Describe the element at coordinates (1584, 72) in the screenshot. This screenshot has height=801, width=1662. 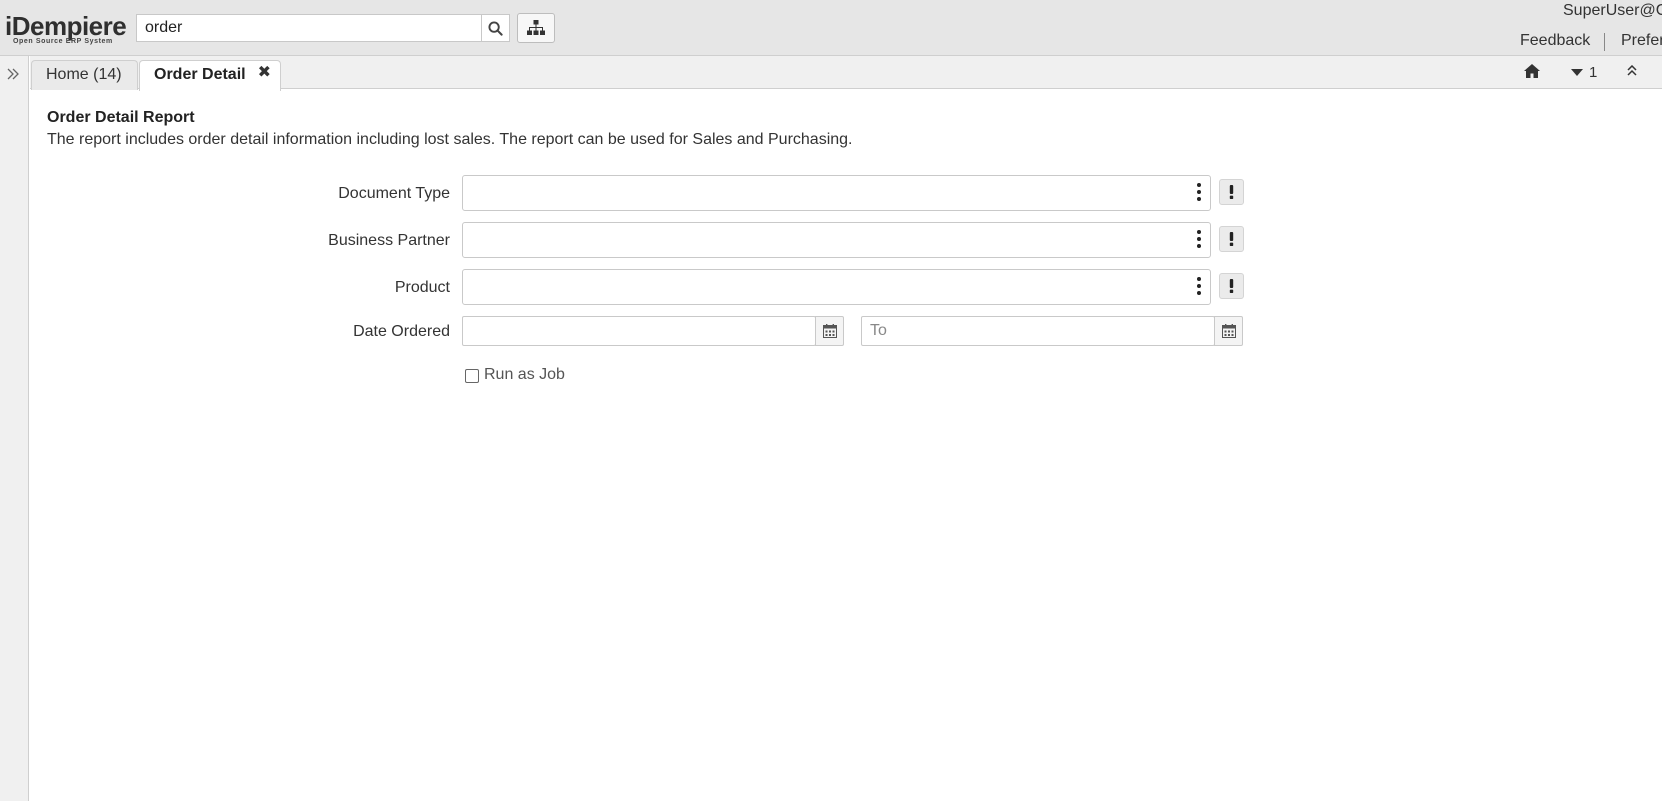
I see `window-dropdown: 1` at that location.